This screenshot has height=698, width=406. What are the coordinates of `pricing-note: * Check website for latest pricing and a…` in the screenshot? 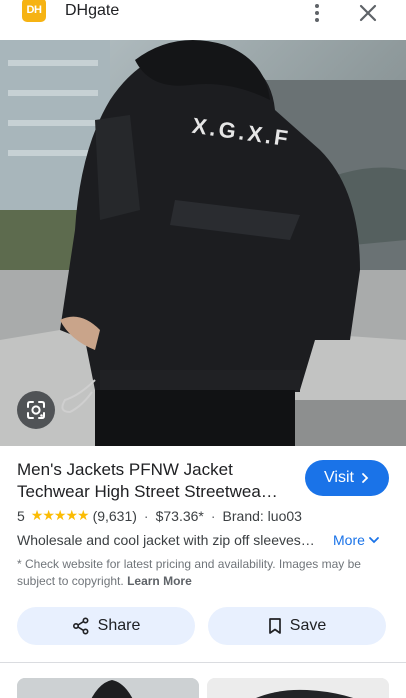 It's located at (203, 573).